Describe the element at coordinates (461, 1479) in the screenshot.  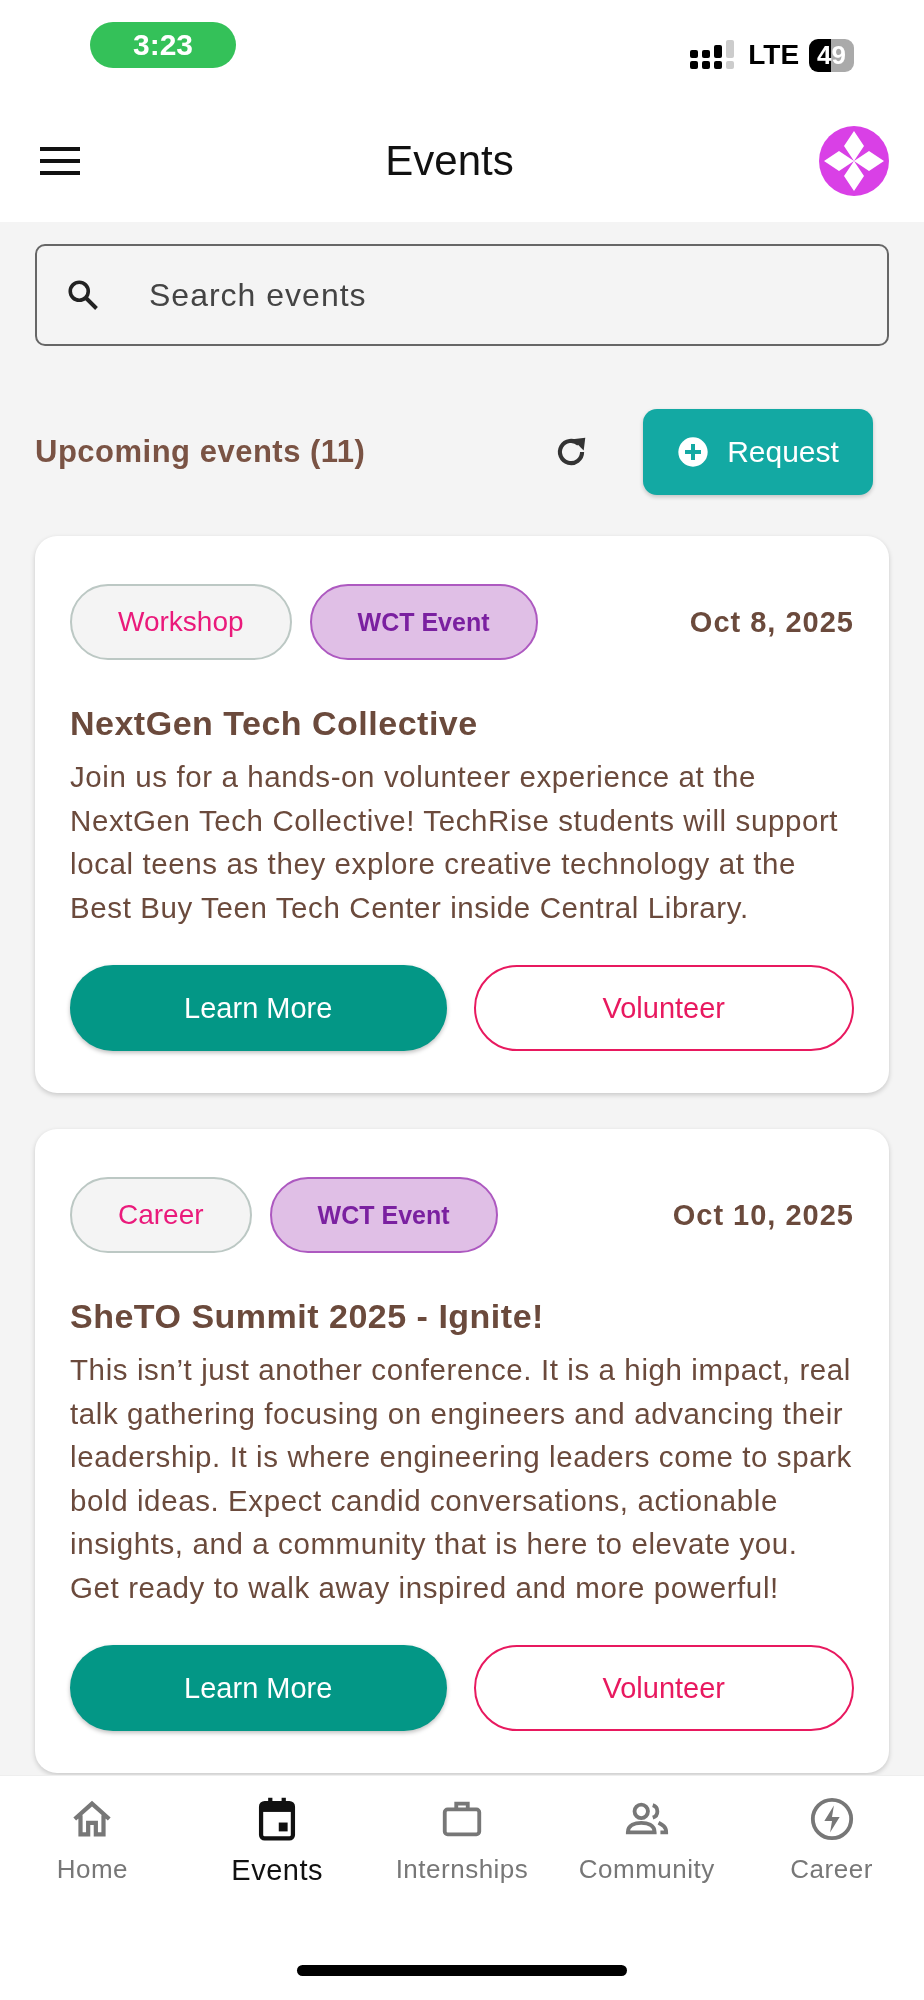
I see `event-description: This isn’t just another conference. It is a high impact, real talk gathering focusing on engineers and advancing their leadership. It is where engineering leaders come to spark bold ideas. Expect candid conversations, actionable insights, and a community that is here to elevate you. Get ready to walk away inspired and more powerful!` at that location.